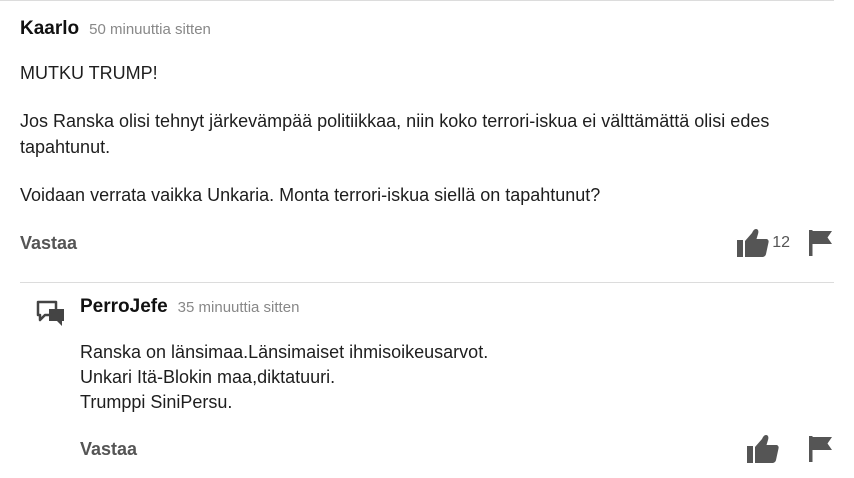 The height and width of the screenshot is (478, 854). Describe the element at coordinates (89, 73) in the screenshot. I see `comment-paragraph: MUTKU TRUMP!` at that location.